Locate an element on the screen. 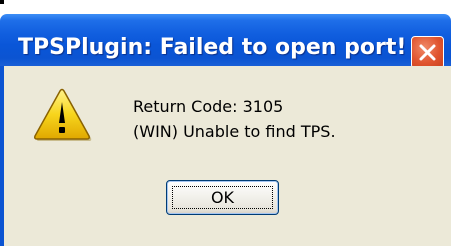 This screenshot has height=246, width=451. warning-icon is located at coordinates (63, 114).